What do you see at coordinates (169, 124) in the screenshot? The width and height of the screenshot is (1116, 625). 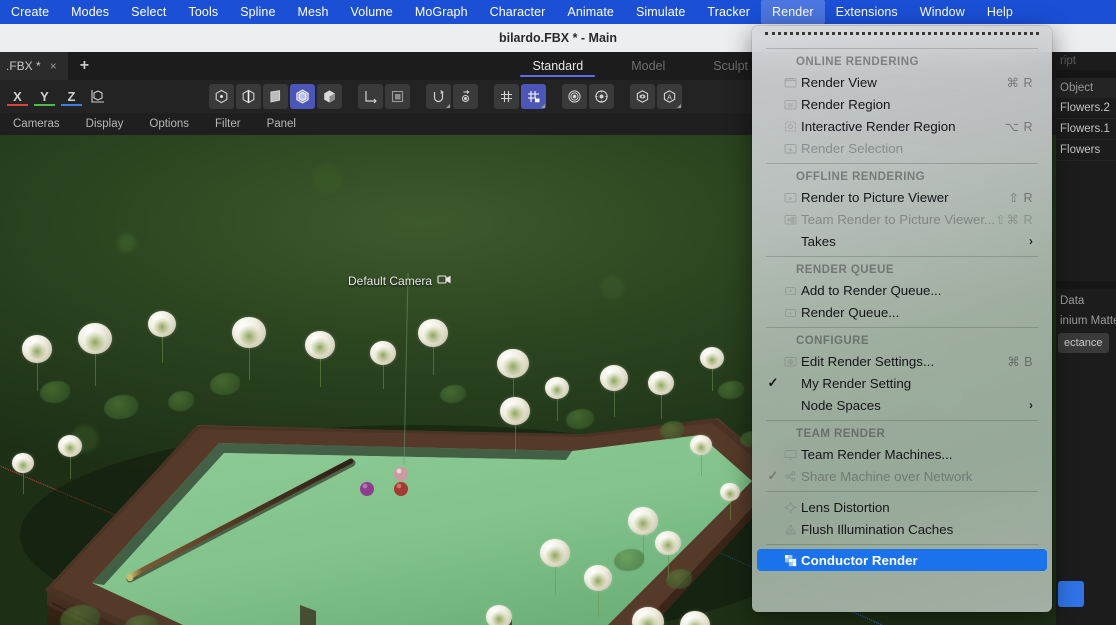 I see `viewmenu-options: Options` at bounding box center [169, 124].